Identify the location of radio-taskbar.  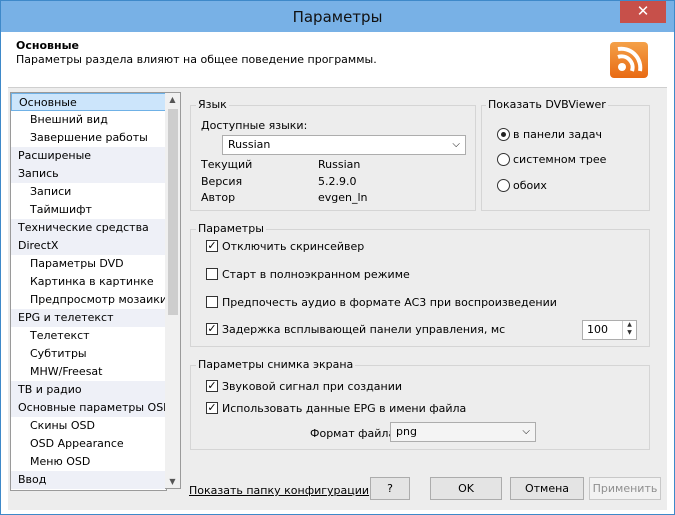
(503, 134).